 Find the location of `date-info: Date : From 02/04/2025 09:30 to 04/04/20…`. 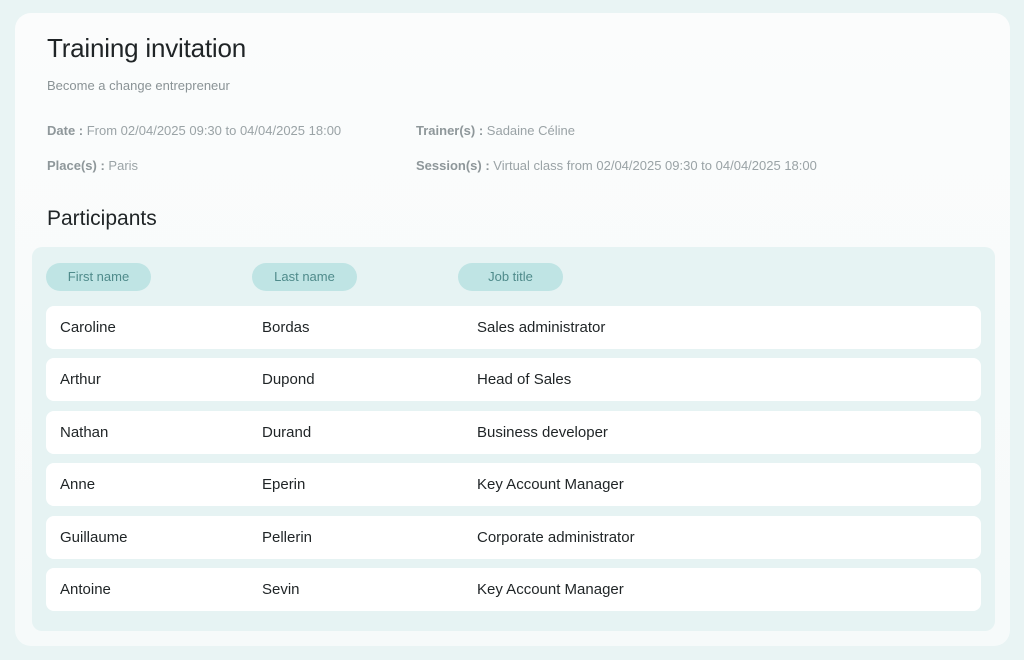

date-info: Date : From 02/04/2025 09:30 to 04/04/20… is located at coordinates (194, 130).